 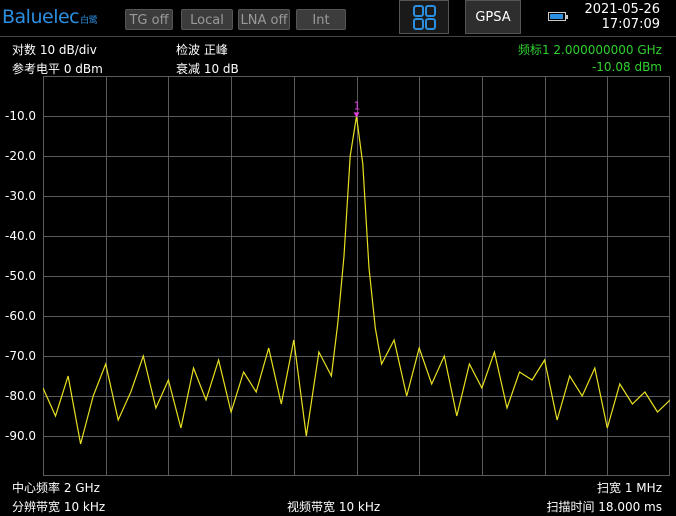 What do you see at coordinates (21, 396) in the screenshot?
I see `y-tick-label: -80.0` at bounding box center [21, 396].